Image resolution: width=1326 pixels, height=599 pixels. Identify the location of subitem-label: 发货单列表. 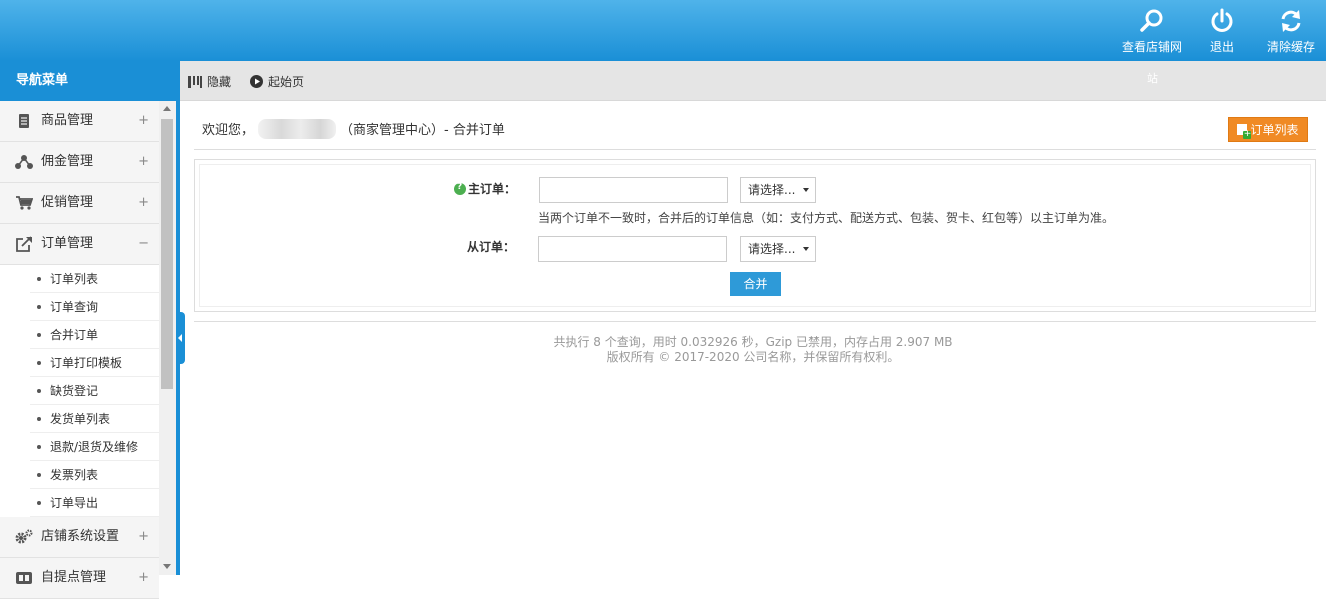
(80, 419).